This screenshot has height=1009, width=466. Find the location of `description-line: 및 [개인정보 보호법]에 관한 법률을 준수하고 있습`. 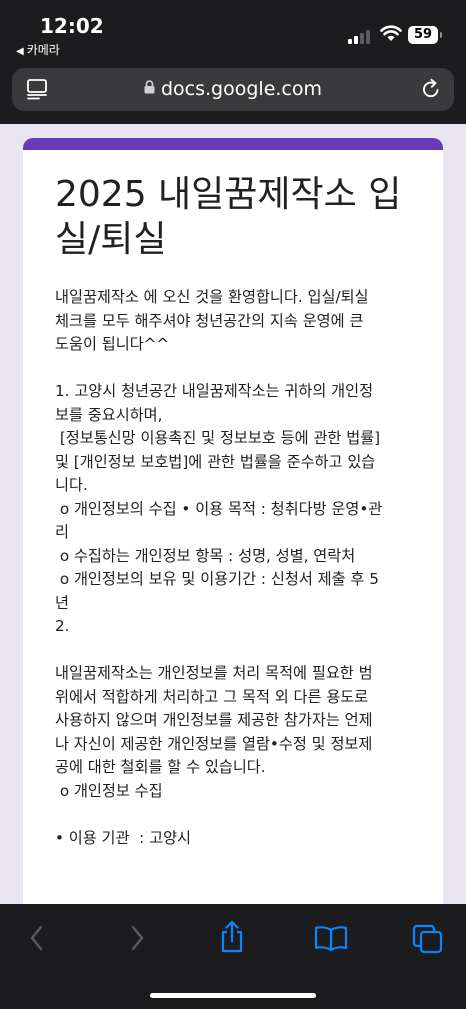

description-line: 및 [개인정보 보호법]에 관한 법률을 준수하고 있습 is located at coordinates (215, 461).